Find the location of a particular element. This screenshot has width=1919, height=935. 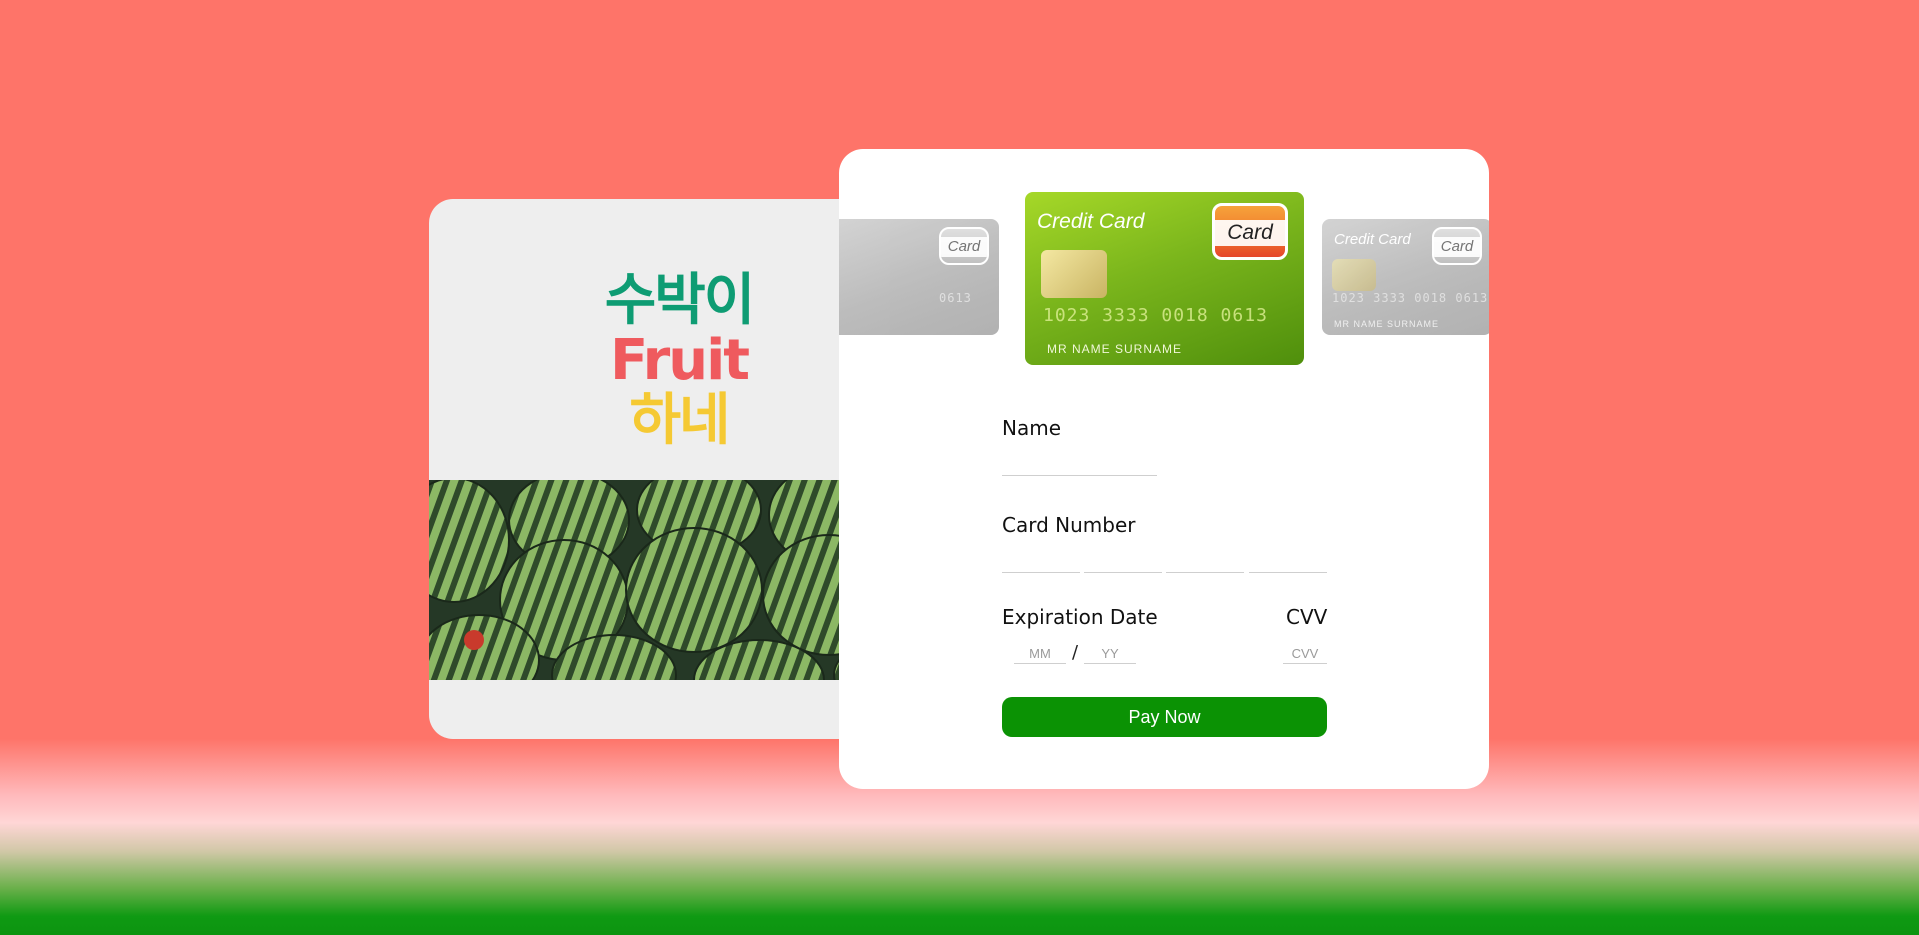

cvv-input is located at coordinates (1305, 653).